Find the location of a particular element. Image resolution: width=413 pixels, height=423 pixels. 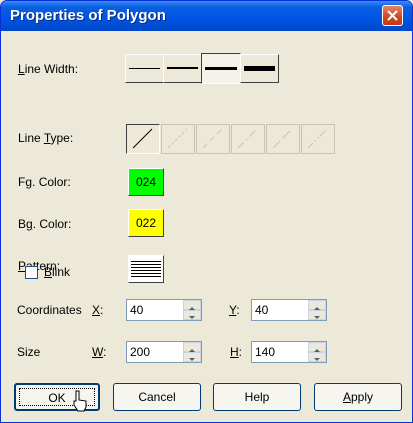

ok-button-label: OK is located at coordinates (57, 398).